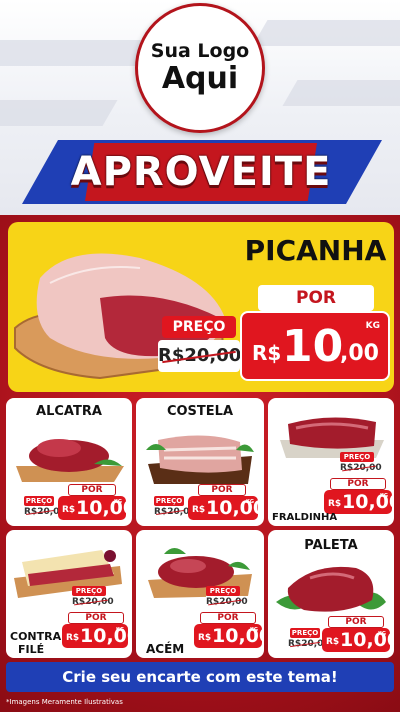 Image resolution: width=400 pixels, height=712 pixels. Describe the element at coordinates (331, 589) in the screenshot. I see `paleta-image` at that location.